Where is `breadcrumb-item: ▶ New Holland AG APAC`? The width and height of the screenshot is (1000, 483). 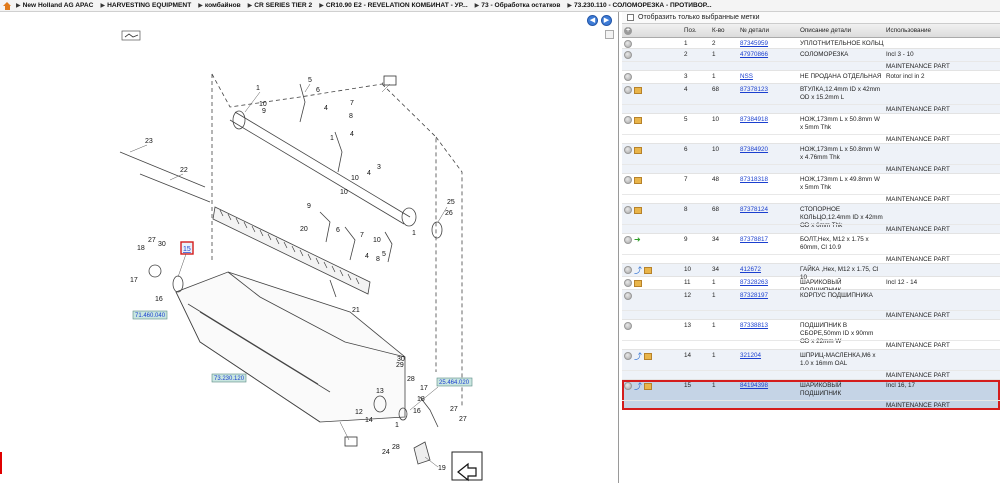 breadcrumb-item: ▶ New Holland AG APAC is located at coordinates (54, 5).